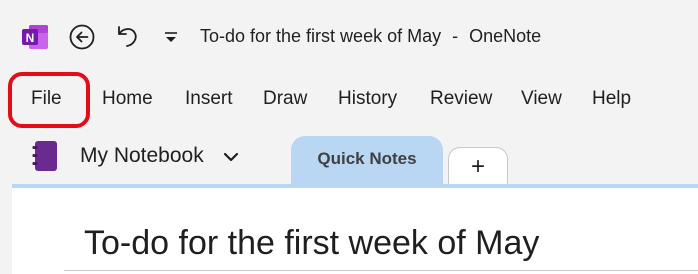 The width and height of the screenshot is (698, 274). Describe the element at coordinates (611, 99) in the screenshot. I see `tab-help: Help` at that location.